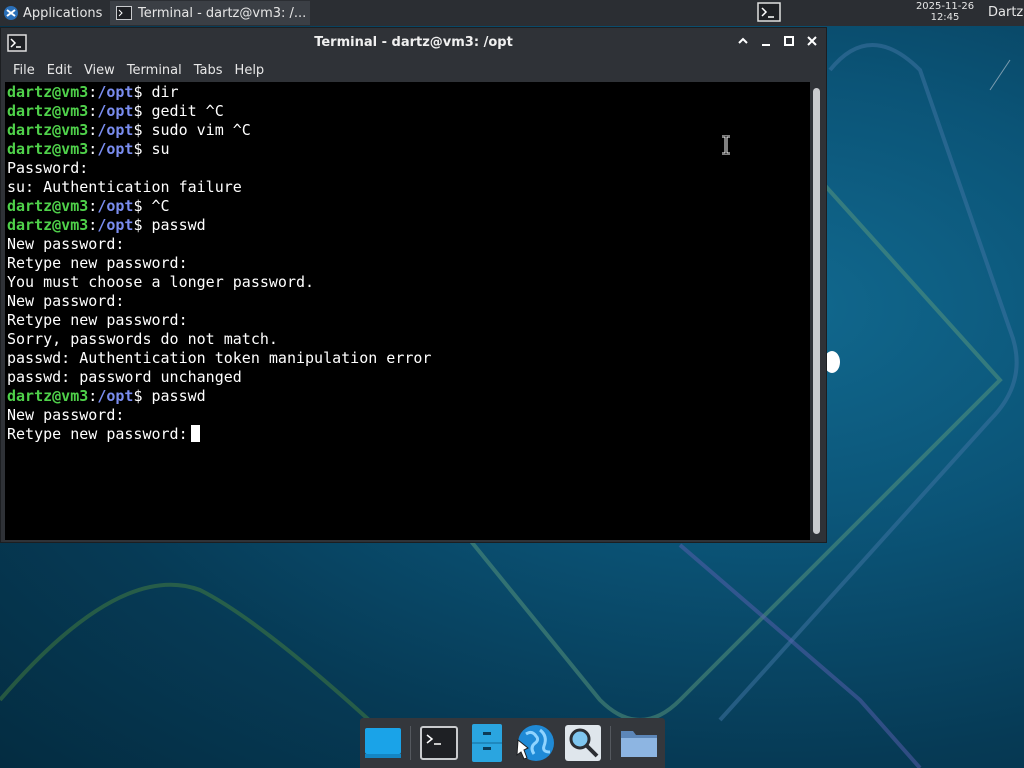 The width and height of the screenshot is (1024, 768). What do you see at coordinates (124, 13) in the screenshot?
I see `terminal-small-icon` at bounding box center [124, 13].